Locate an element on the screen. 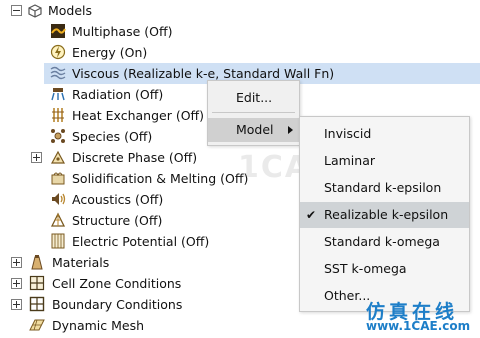 This screenshot has width=480, height=338. structure-icon is located at coordinates (58, 219).